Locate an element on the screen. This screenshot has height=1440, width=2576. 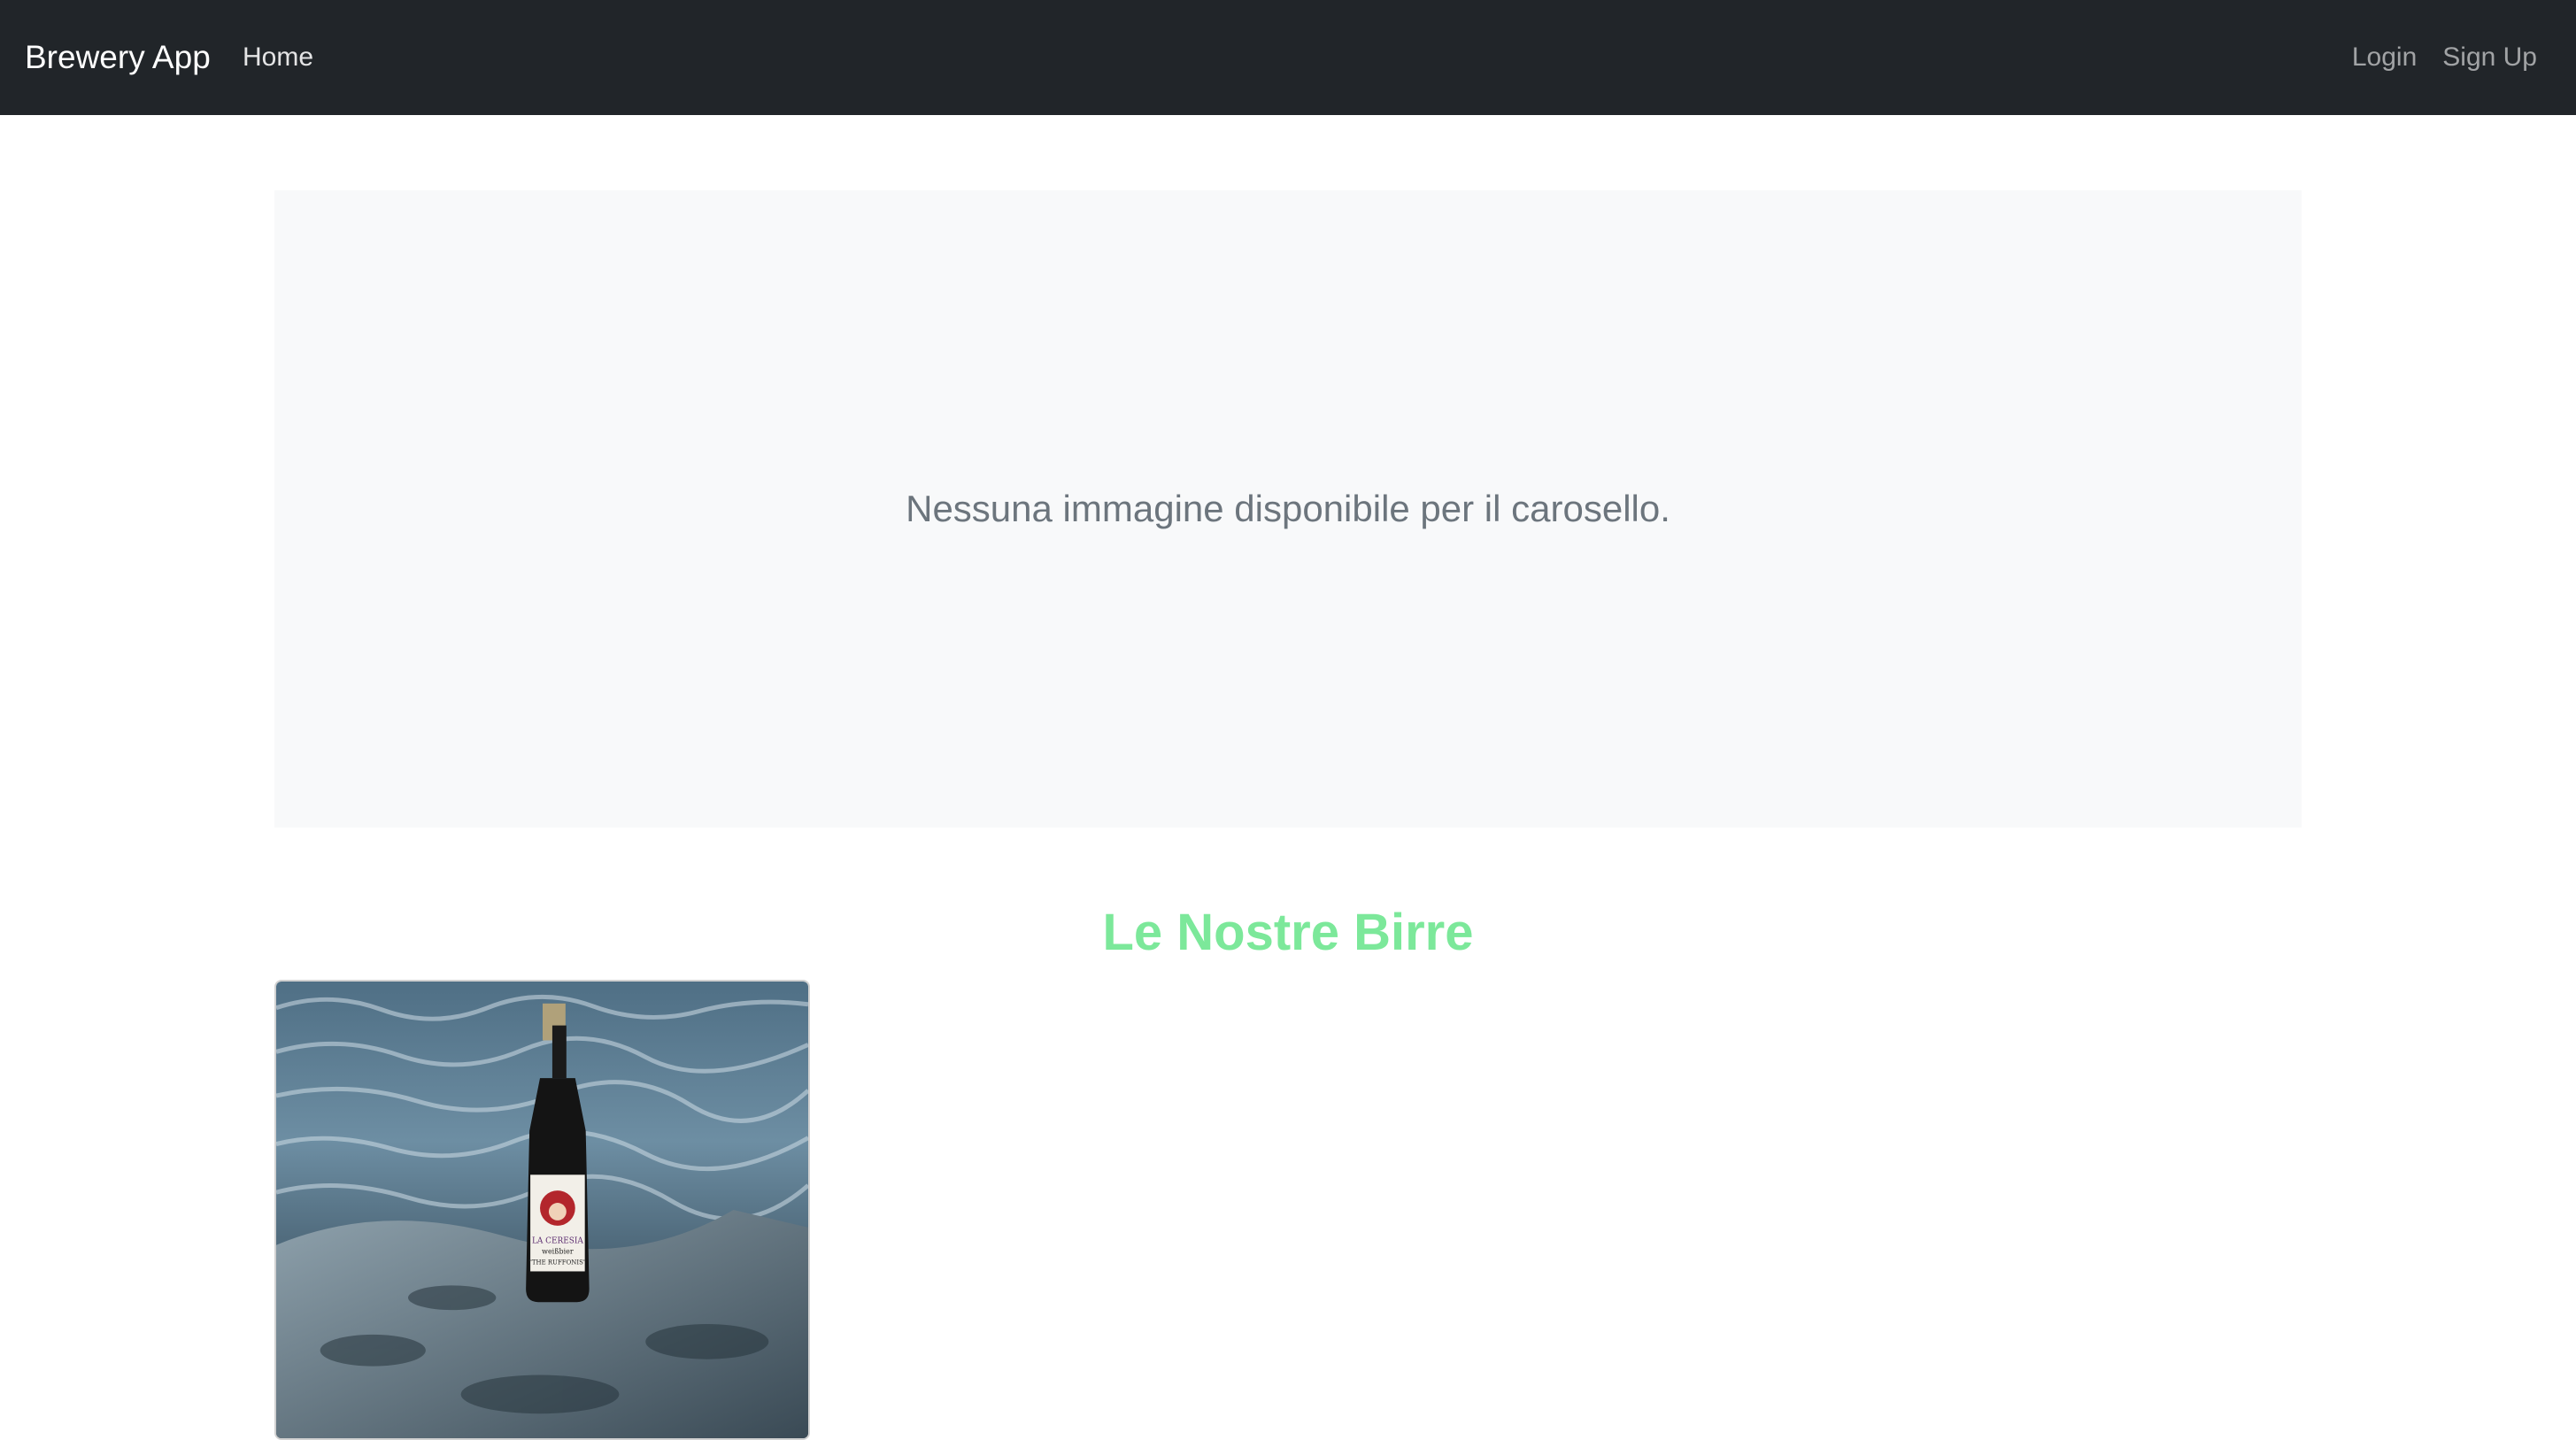
bottle-label-tag: "THE RUFFONIS" is located at coordinates (557, 1263).